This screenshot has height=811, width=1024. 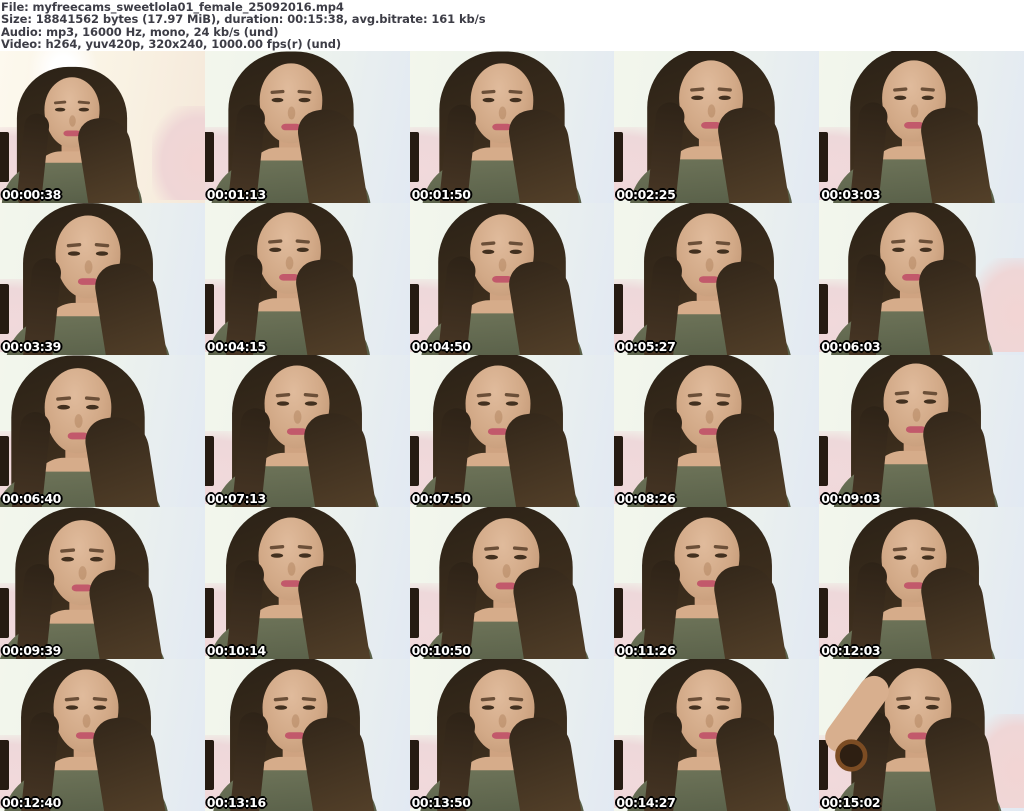 What do you see at coordinates (717, 431) in the screenshot?
I see `video-thumbnail: 00:08:26` at bounding box center [717, 431].